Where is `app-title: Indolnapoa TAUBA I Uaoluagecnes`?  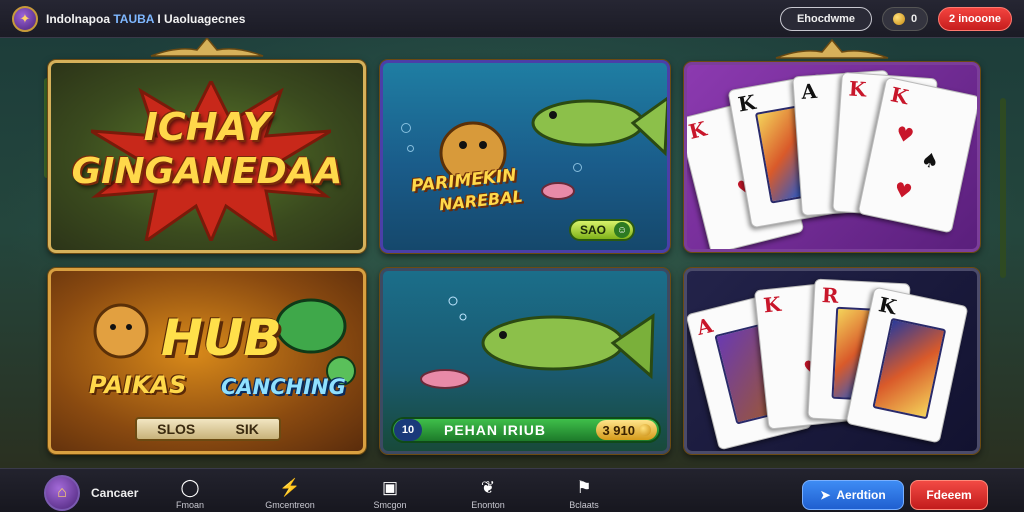 app-title: Indolnapoa TAUBA I Uaoluagecnes is located at coordinates (145, 19).